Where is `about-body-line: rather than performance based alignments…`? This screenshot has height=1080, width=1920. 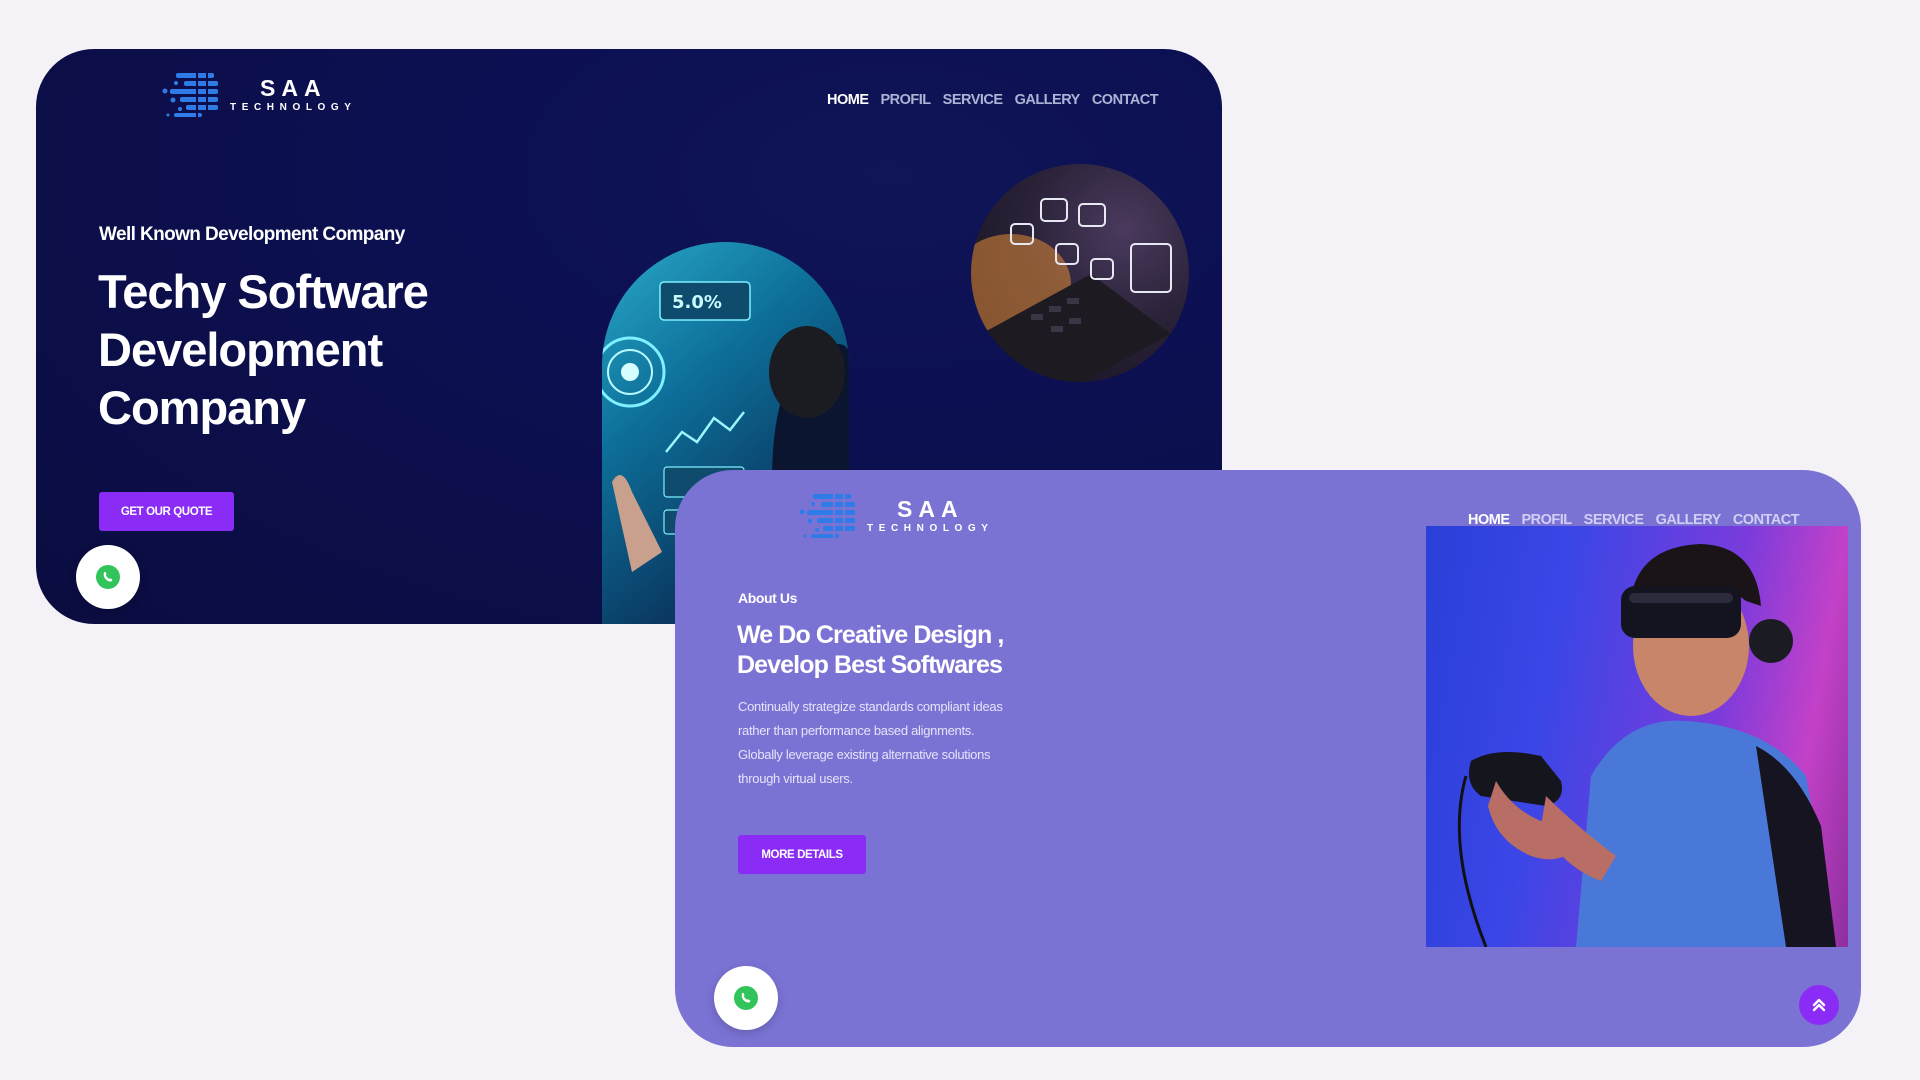
about-body-line: rather than performance based alignments… is located at coordinates (856, 730).